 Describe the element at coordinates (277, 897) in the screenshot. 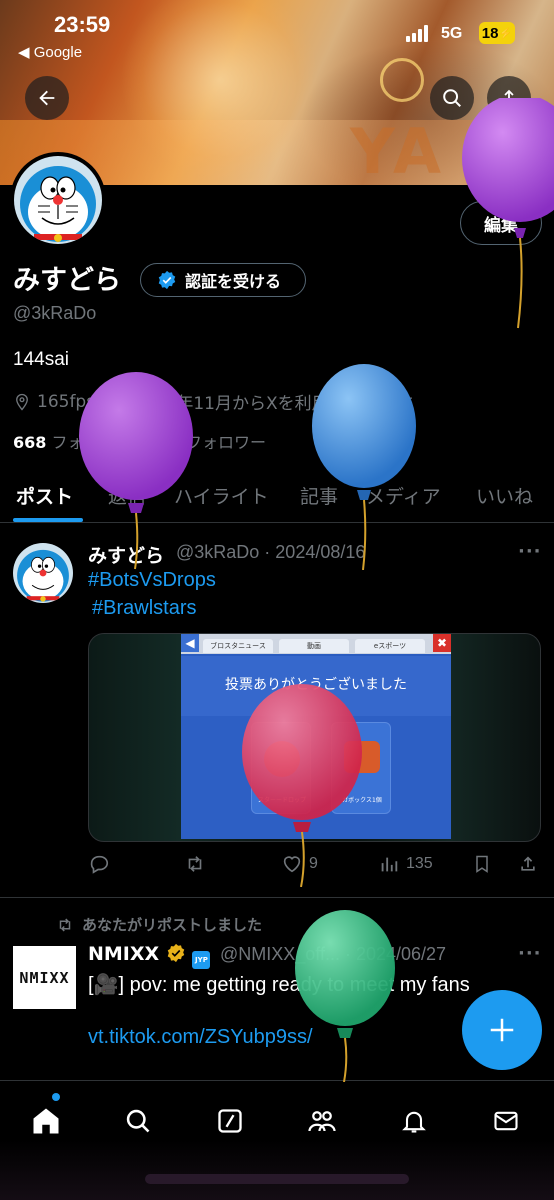

I see `post-divider` at that location.